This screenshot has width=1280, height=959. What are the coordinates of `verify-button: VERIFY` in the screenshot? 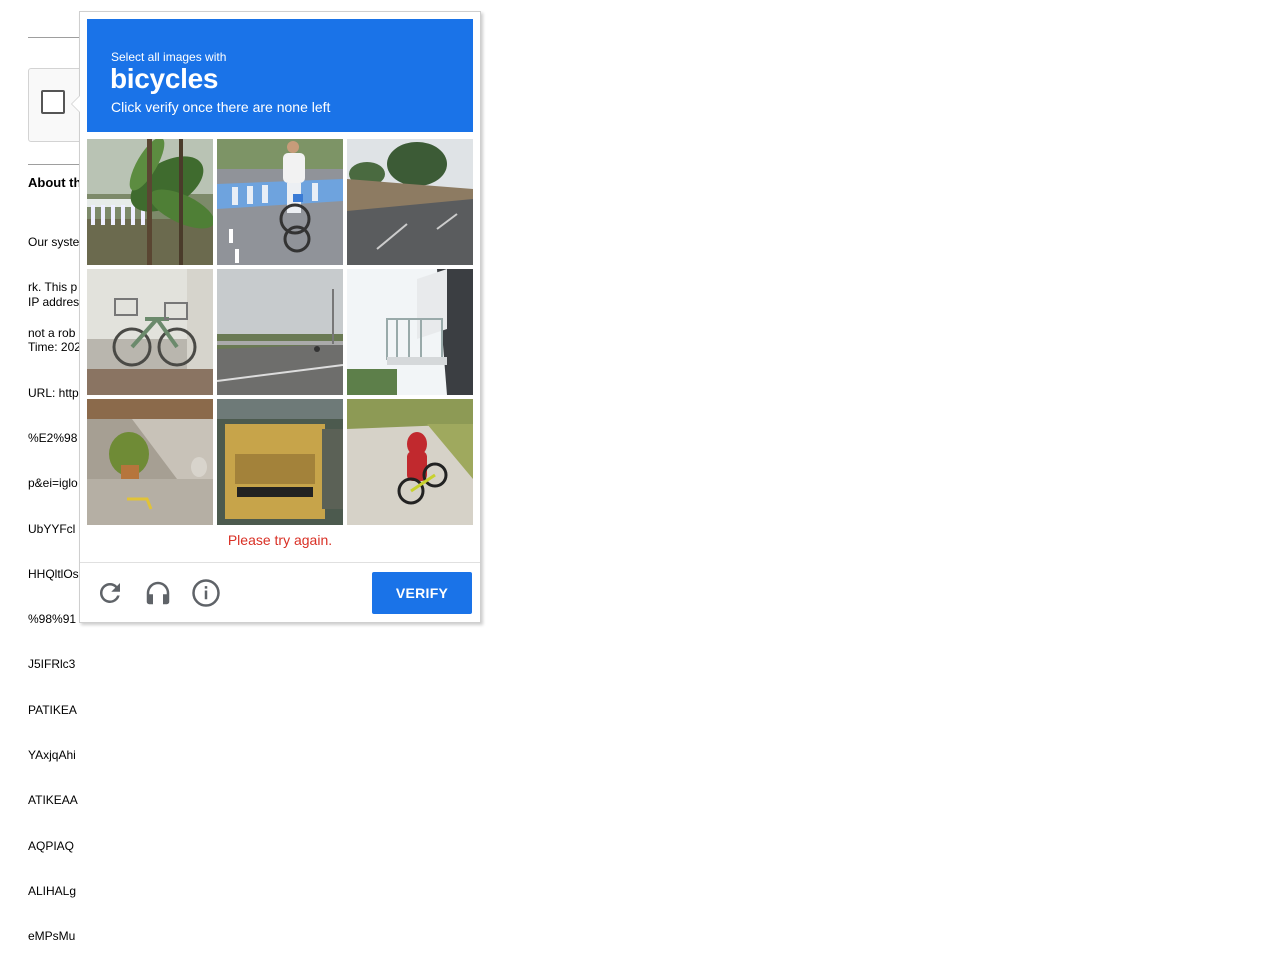 It's located at (422, 593).